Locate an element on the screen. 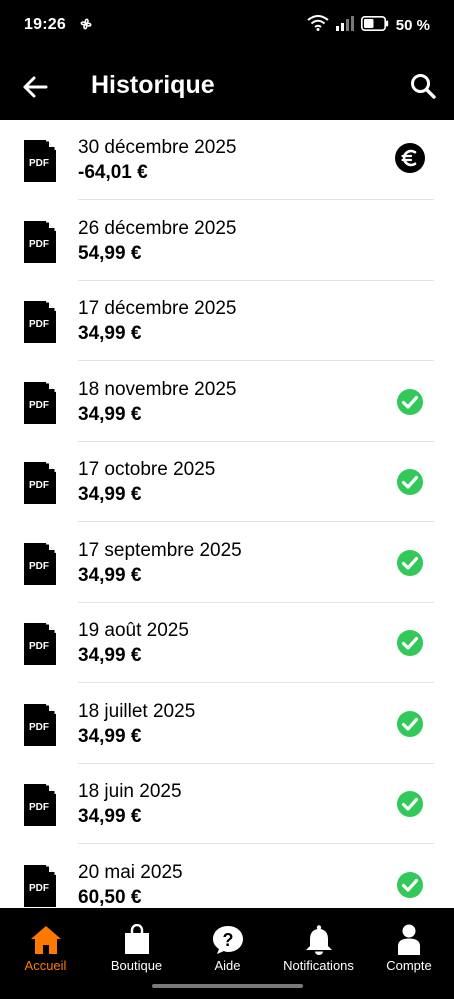 Image resolution: width=454 pixels, height=999 pixels. nav-item-notifications: Notifications is located at coordinates (318, 943).